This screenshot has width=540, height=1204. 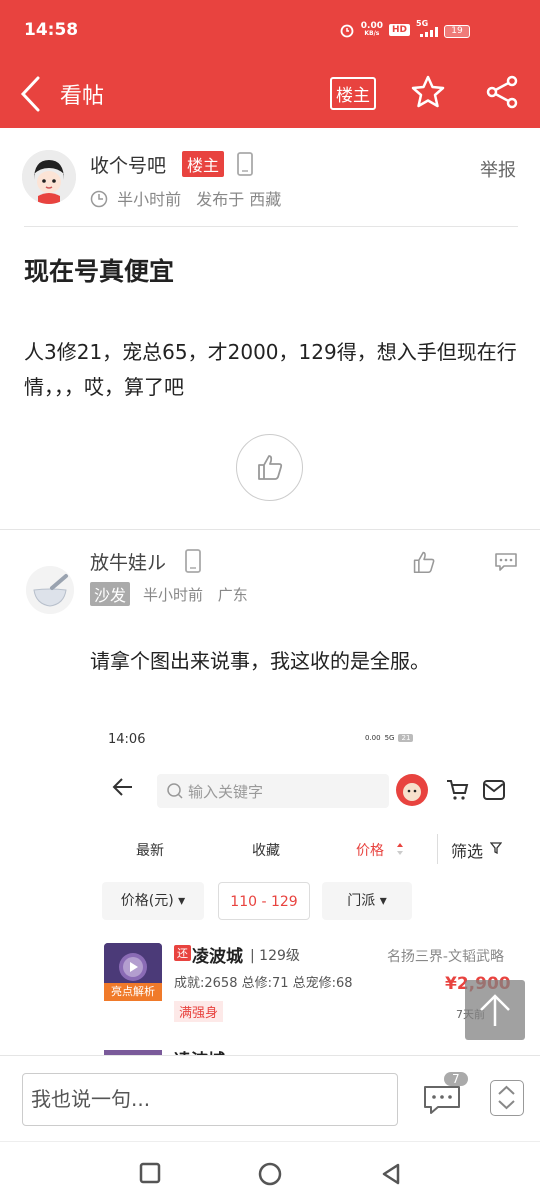 I want to click on status-icons: 0.00 KB/s HD 5G, so click(x=388, y=28).